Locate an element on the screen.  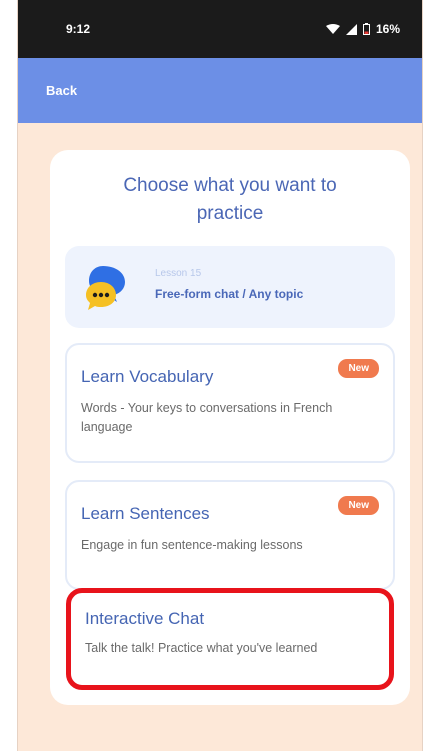
lesson-text: Lesson 15 Free-form chat / Any topic is located at coordinates (229, 284).